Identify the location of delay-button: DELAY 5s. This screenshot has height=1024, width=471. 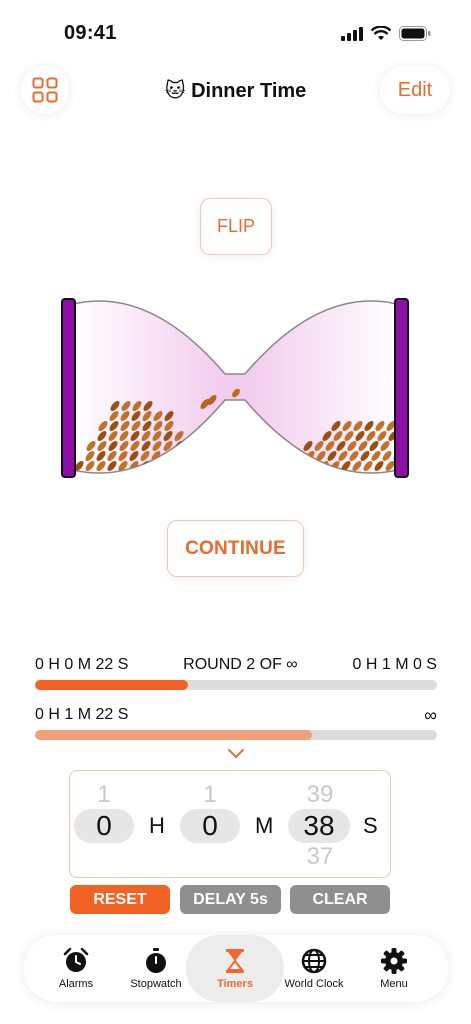
(230, 899).